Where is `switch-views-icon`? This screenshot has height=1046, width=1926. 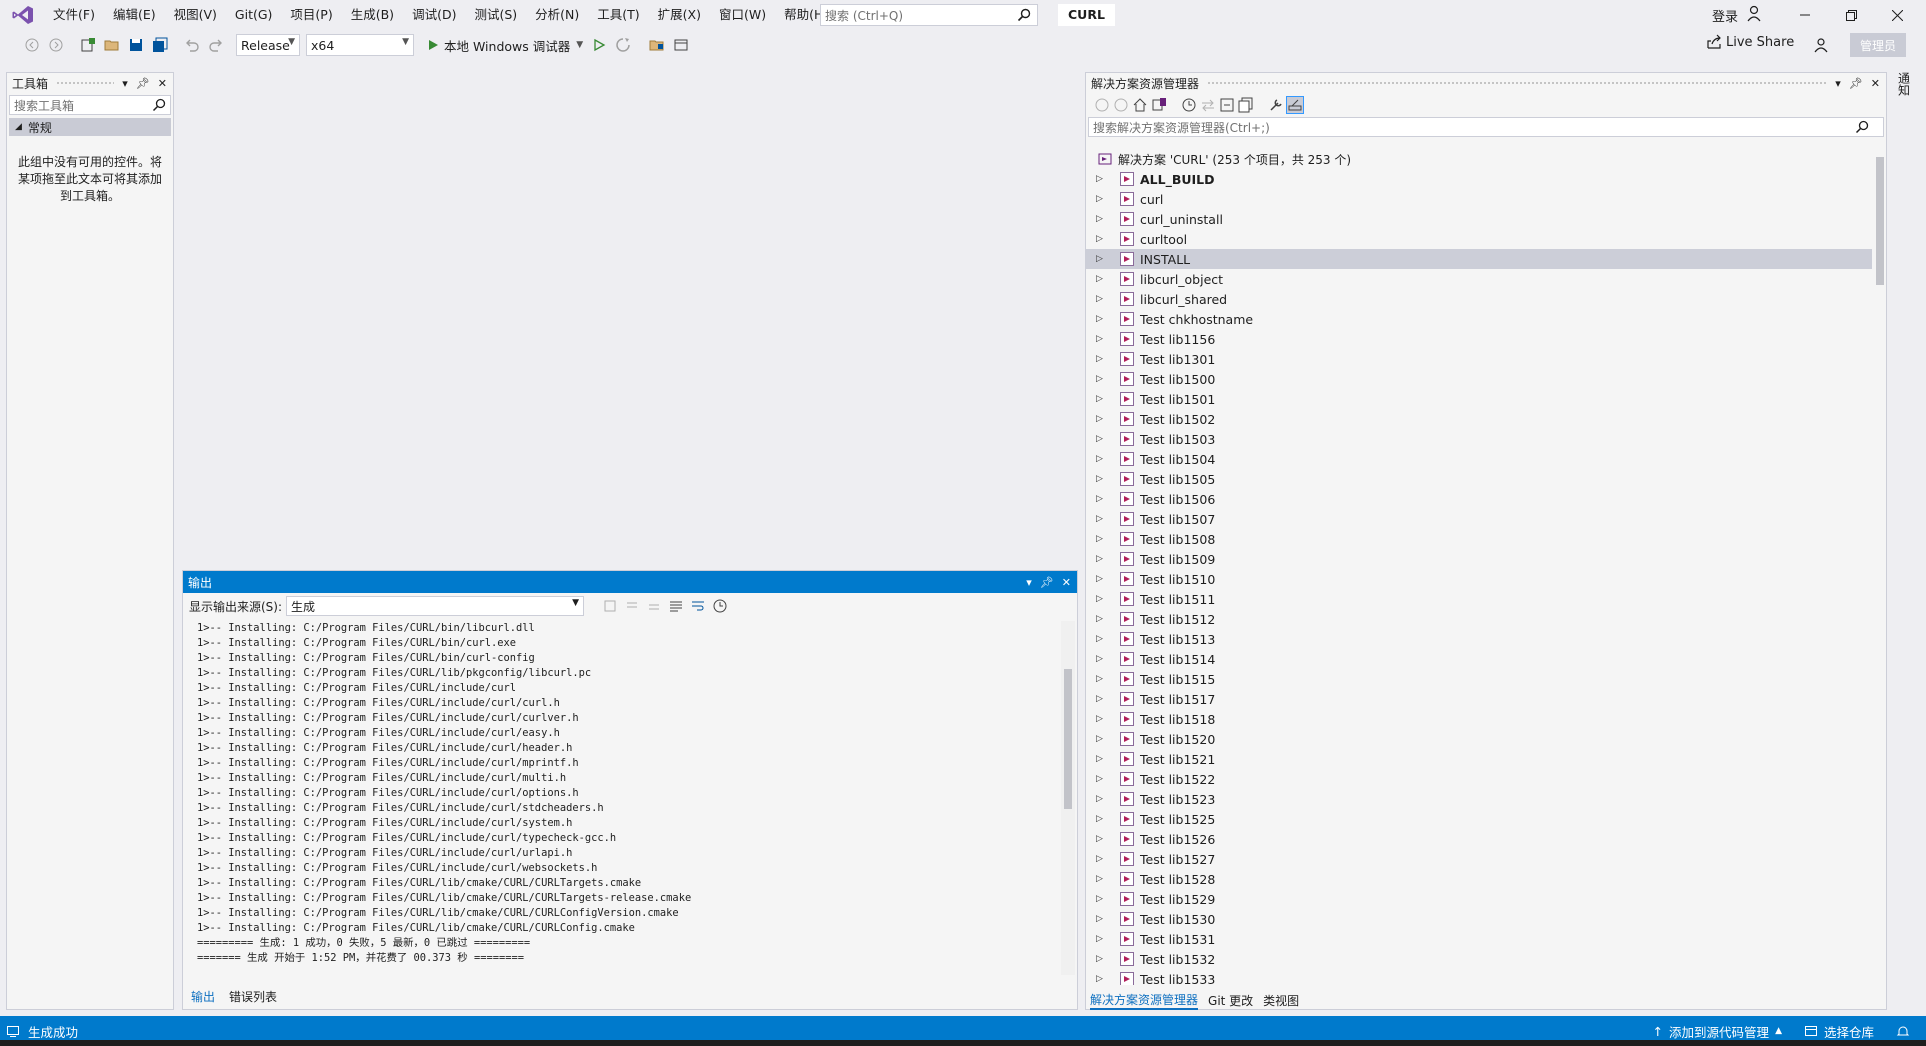 switch-views-icon is located at coordinates (1159, 105).